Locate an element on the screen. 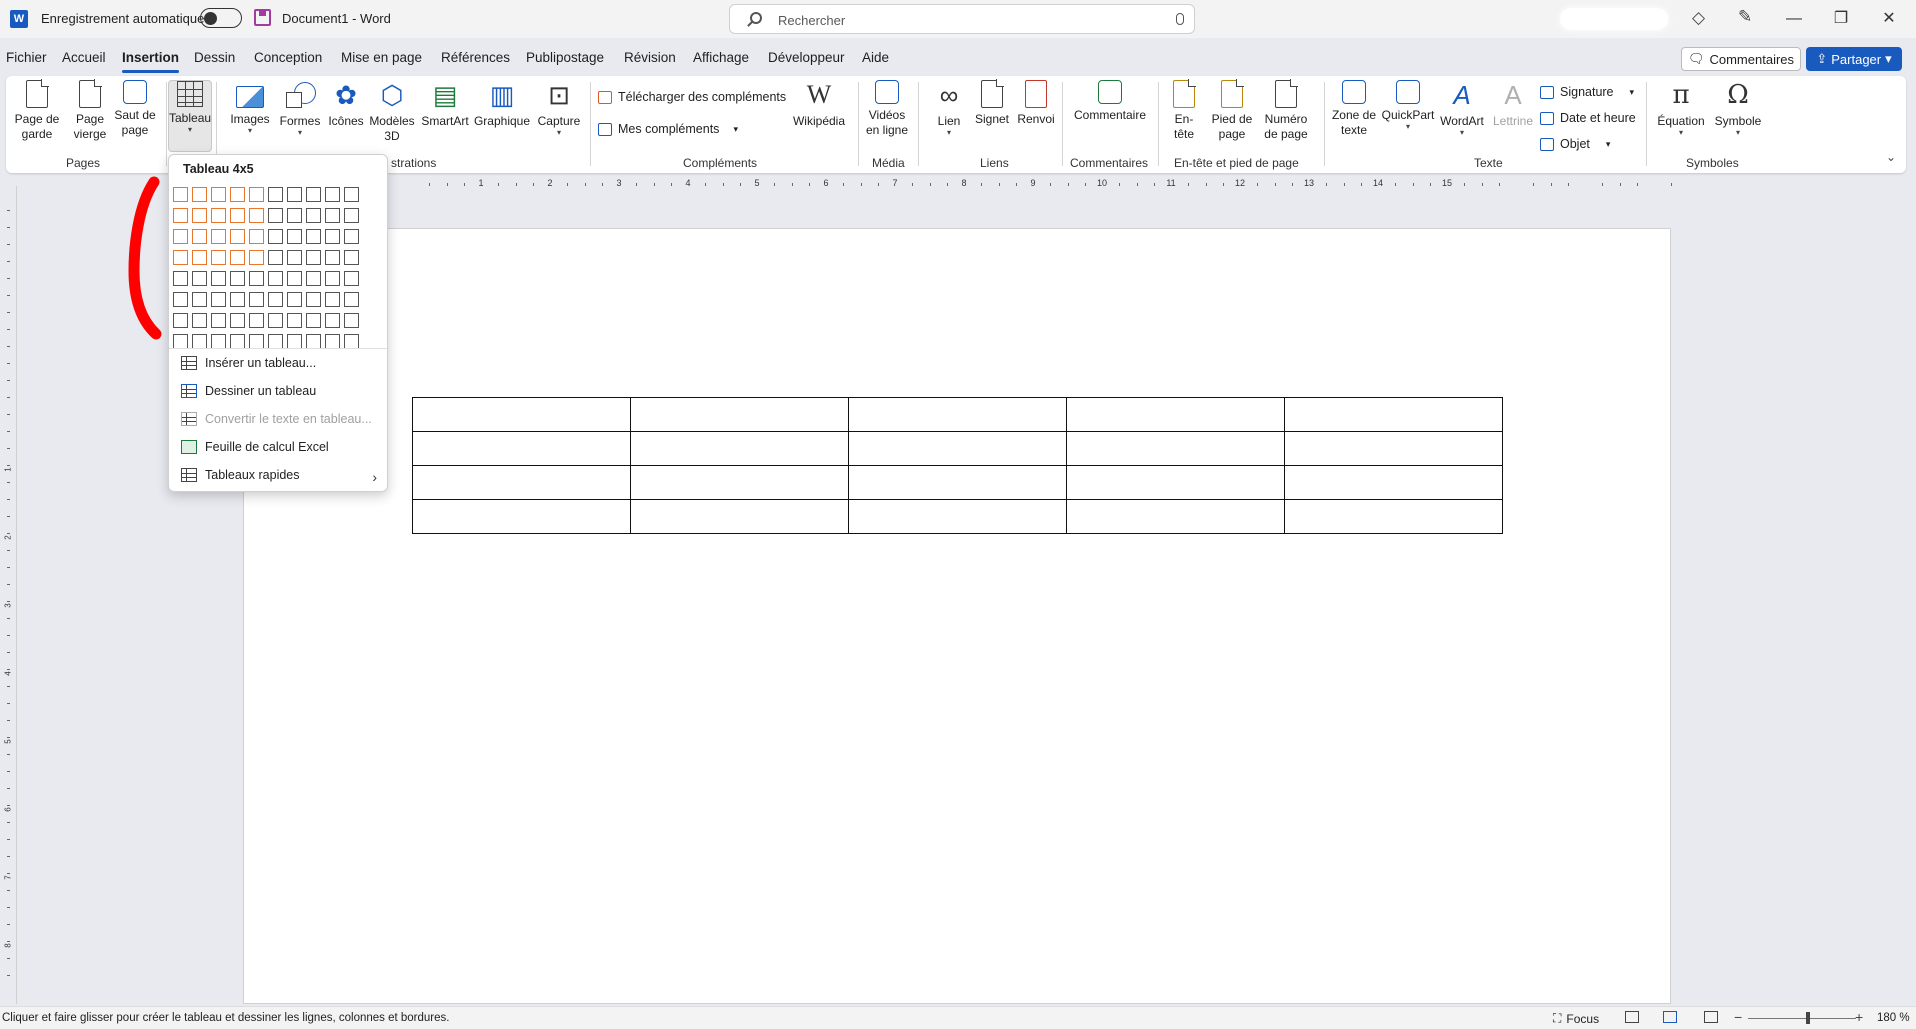  tab-accueil: Accueil is located at coordinates (84, 57).